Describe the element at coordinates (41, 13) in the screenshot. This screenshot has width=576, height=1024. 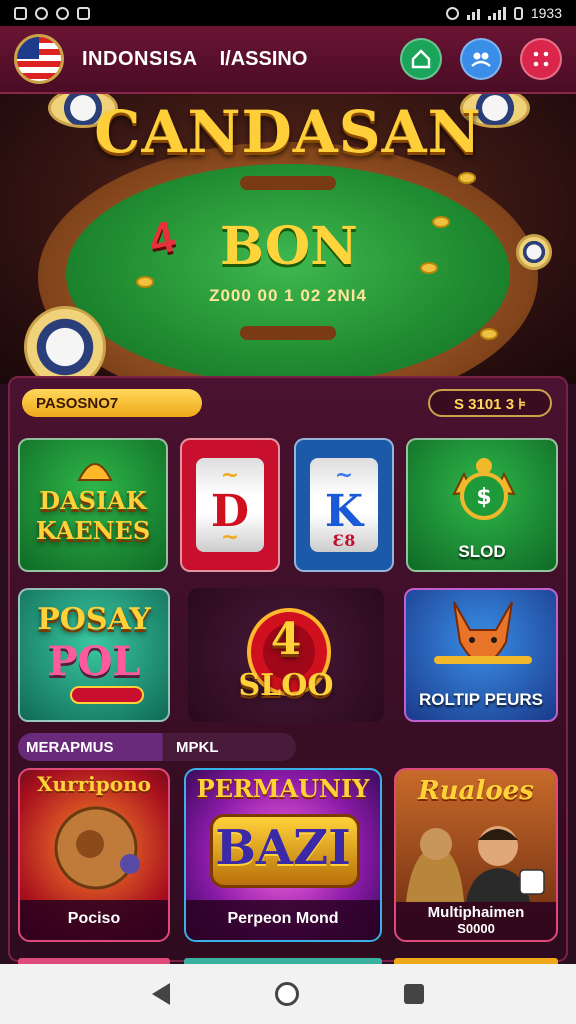
I see `settings-icon` at that location.